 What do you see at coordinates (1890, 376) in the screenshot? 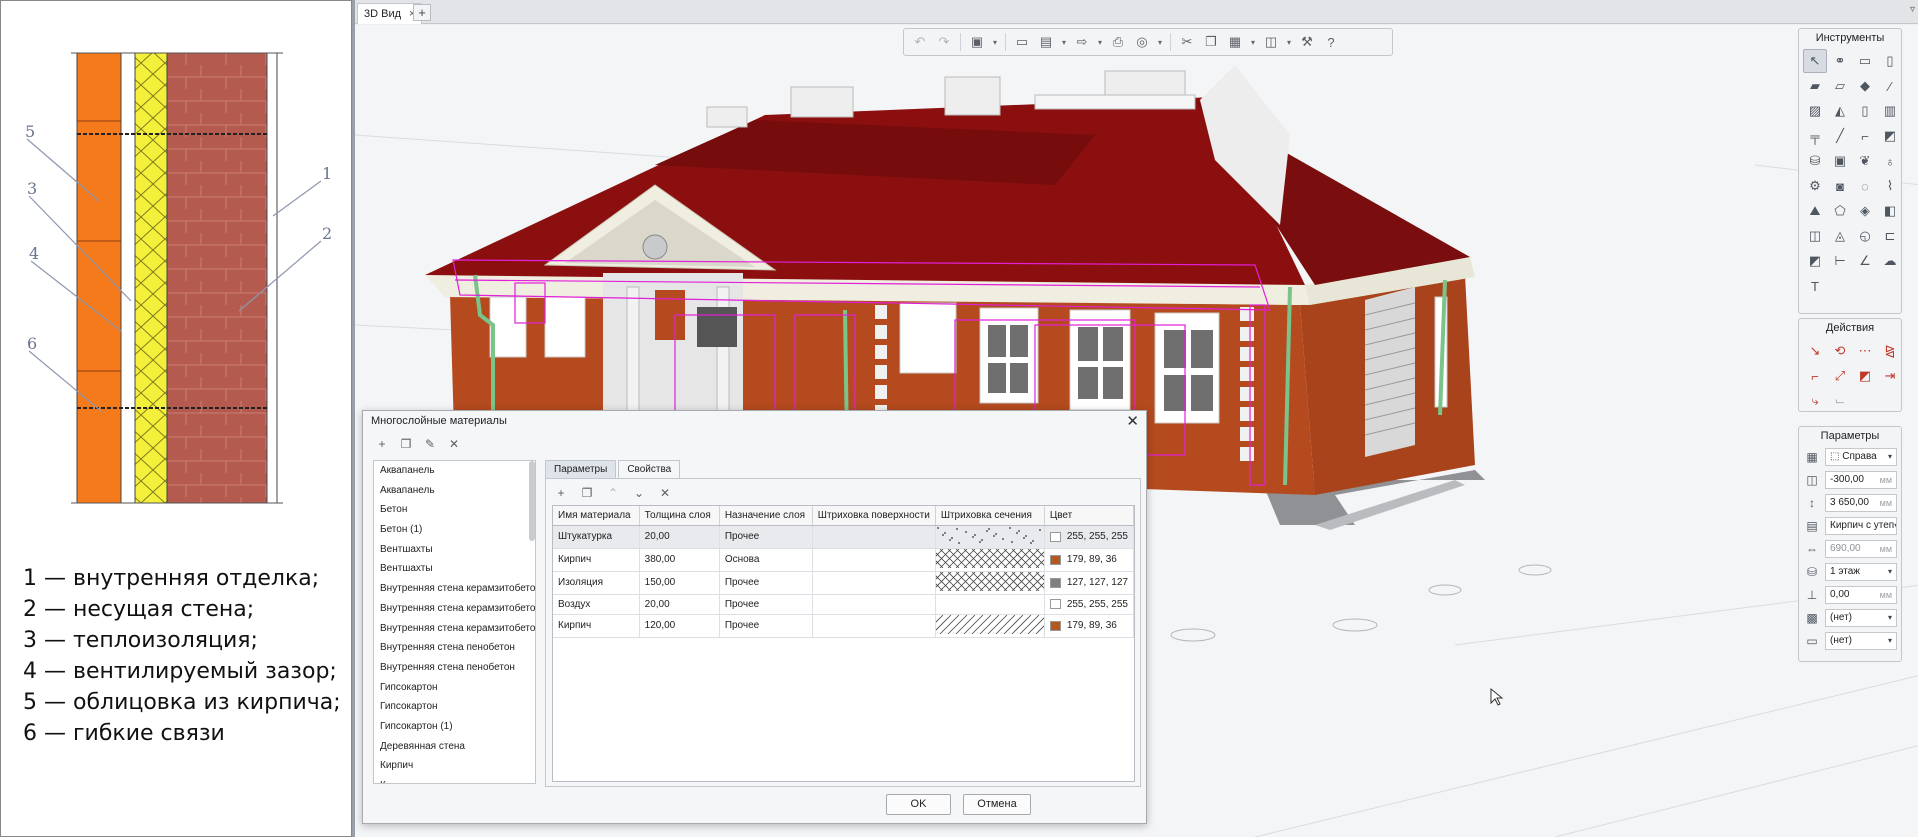
I see `extend-icon: ⇥` at bounding box center [1890, 376].